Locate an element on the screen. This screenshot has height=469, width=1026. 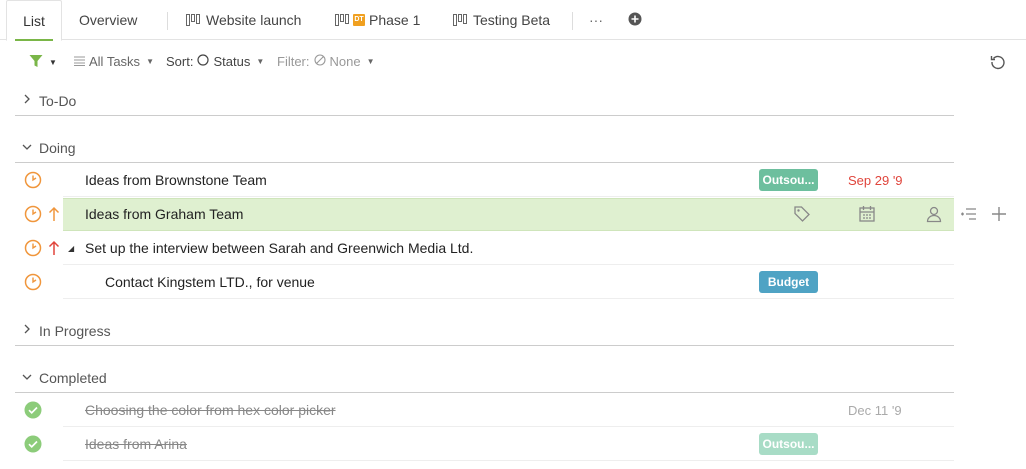
no-filter-icon is located at coordinates (319, 61).